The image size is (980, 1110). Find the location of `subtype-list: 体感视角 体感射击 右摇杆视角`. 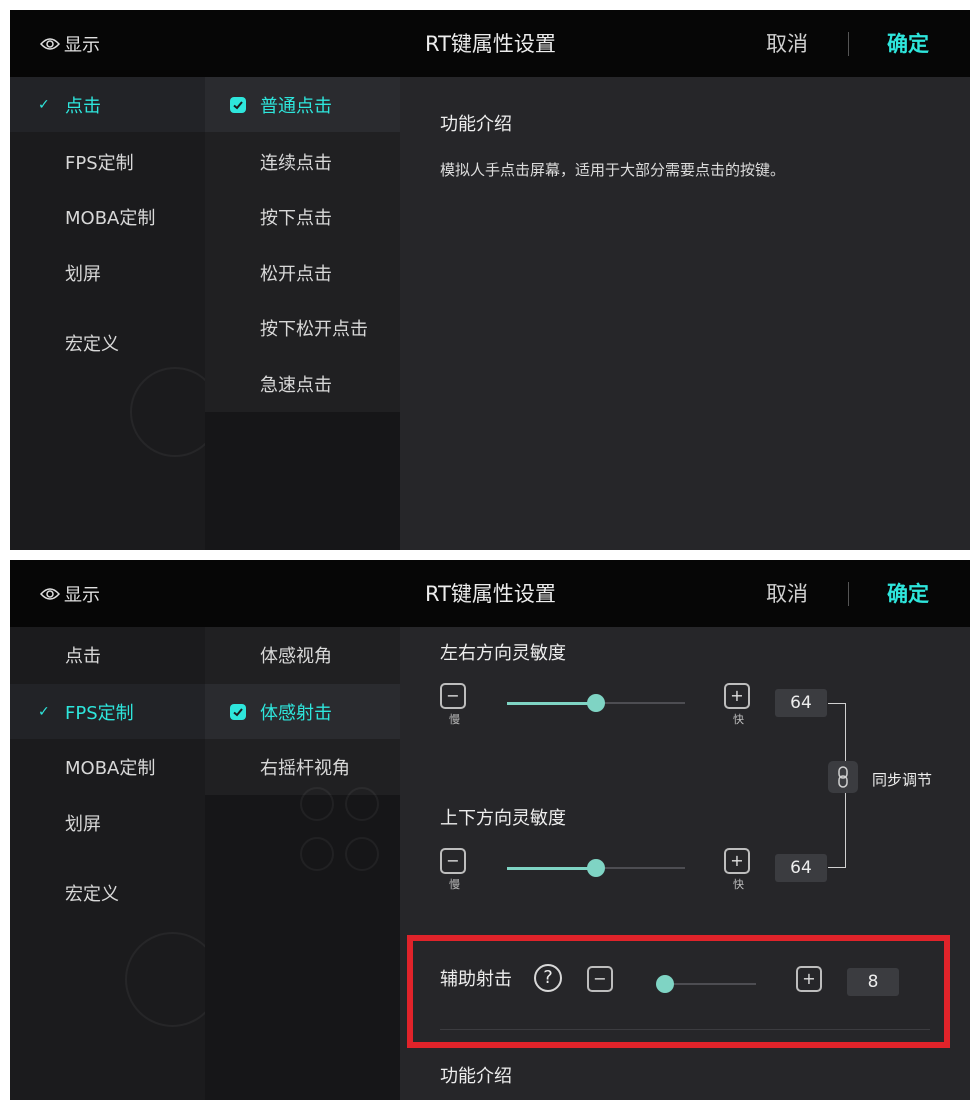

subtype-list: 体感视角 体感射击 右摇杆视角 is located at coordinates (302, 863).